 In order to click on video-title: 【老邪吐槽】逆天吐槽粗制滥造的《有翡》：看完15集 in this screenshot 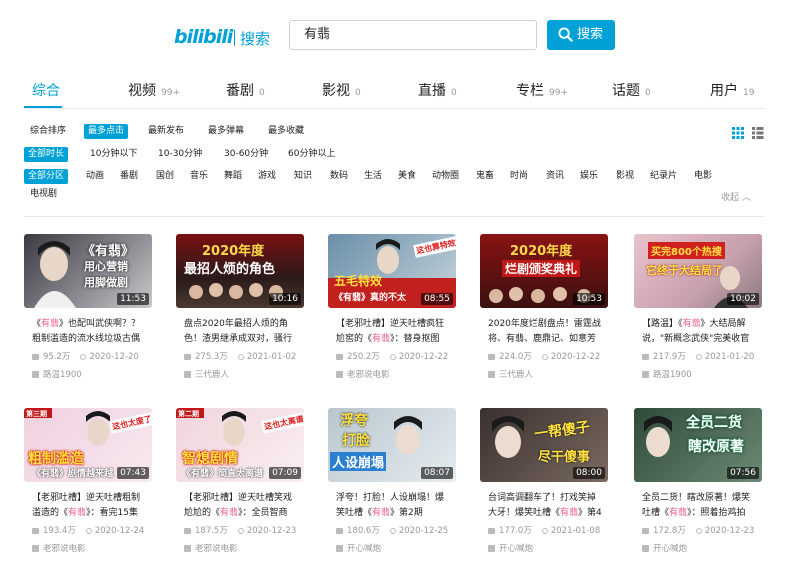, I will do `click(90, 506)`.